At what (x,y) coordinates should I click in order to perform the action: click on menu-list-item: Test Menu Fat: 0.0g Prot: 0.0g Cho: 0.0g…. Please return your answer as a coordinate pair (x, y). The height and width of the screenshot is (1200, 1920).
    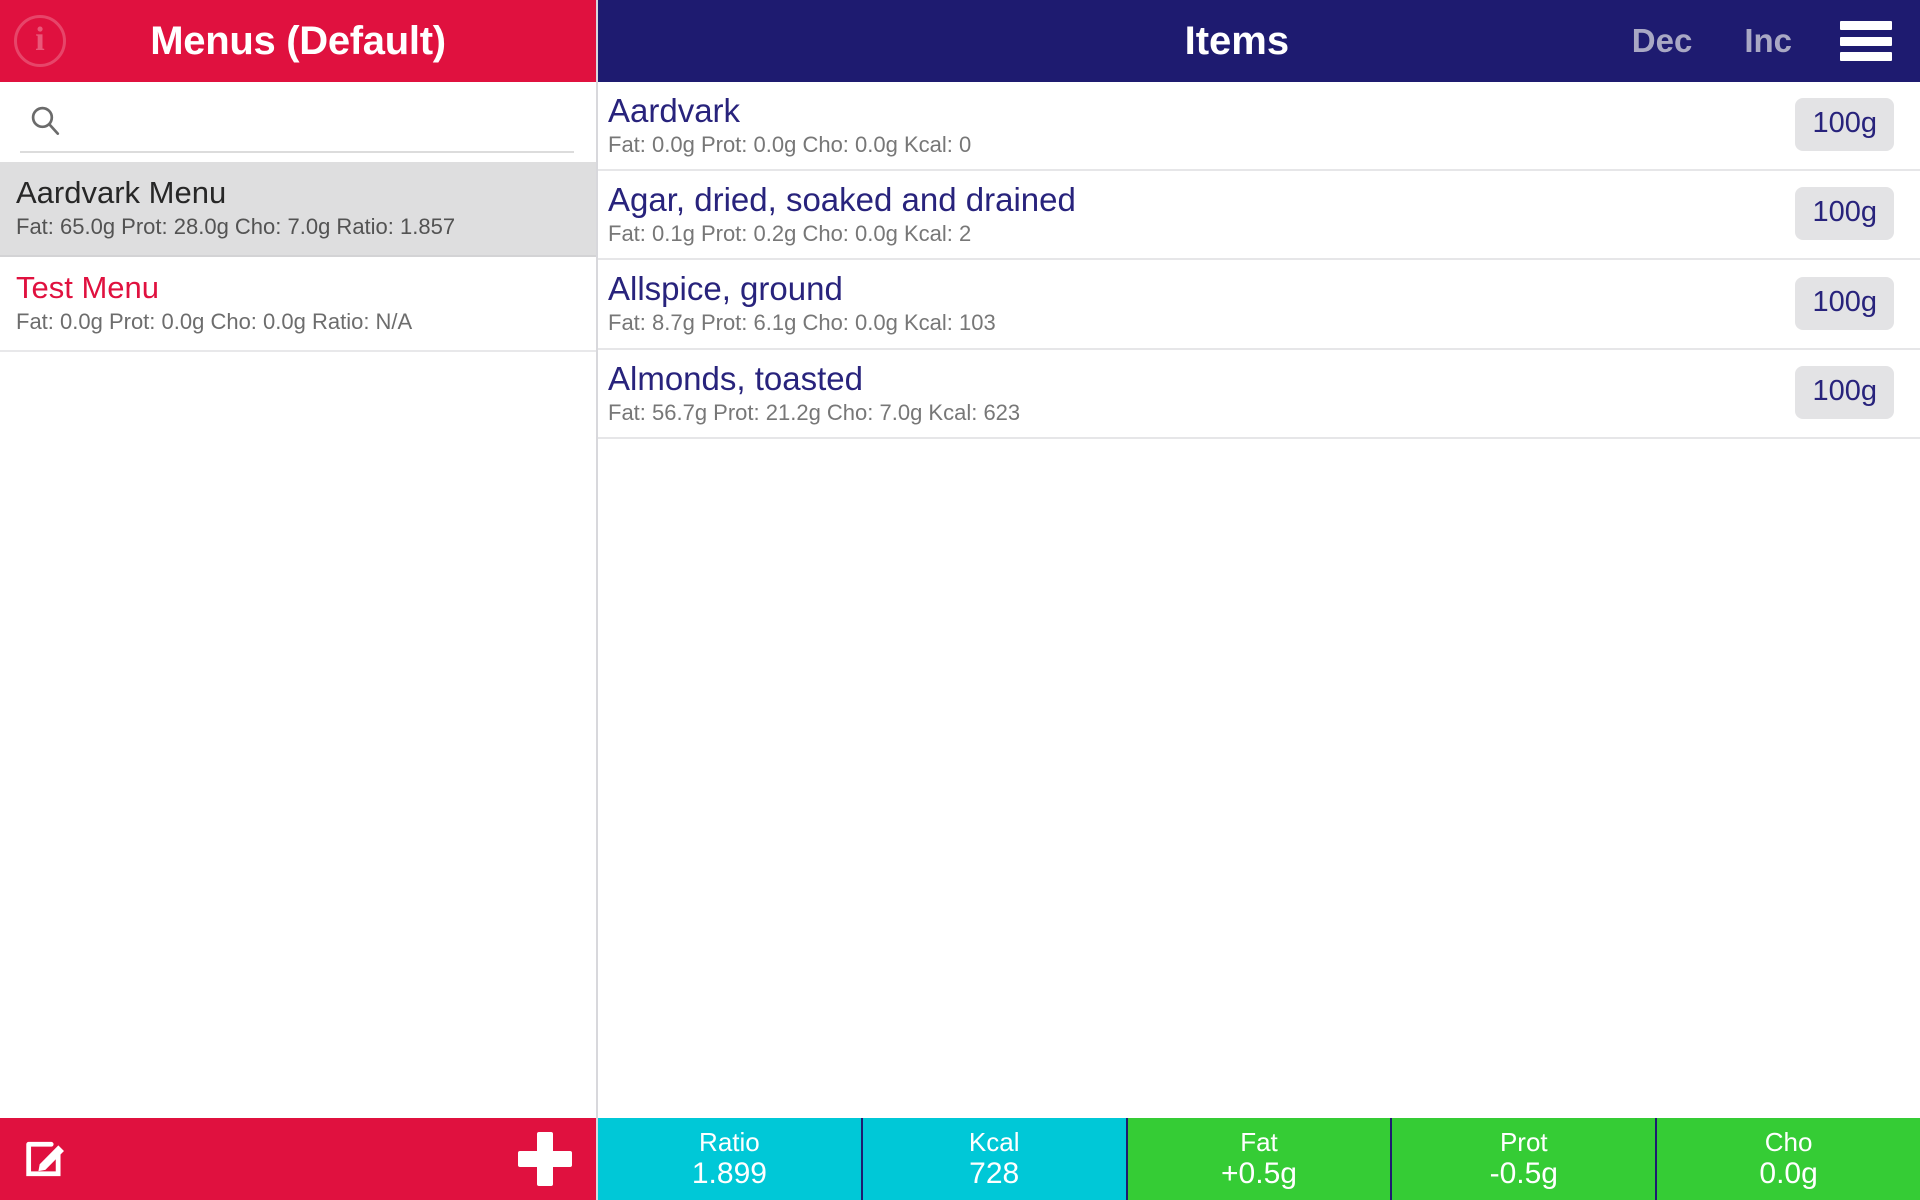
    Looking at the image, I should click on (298, 305).